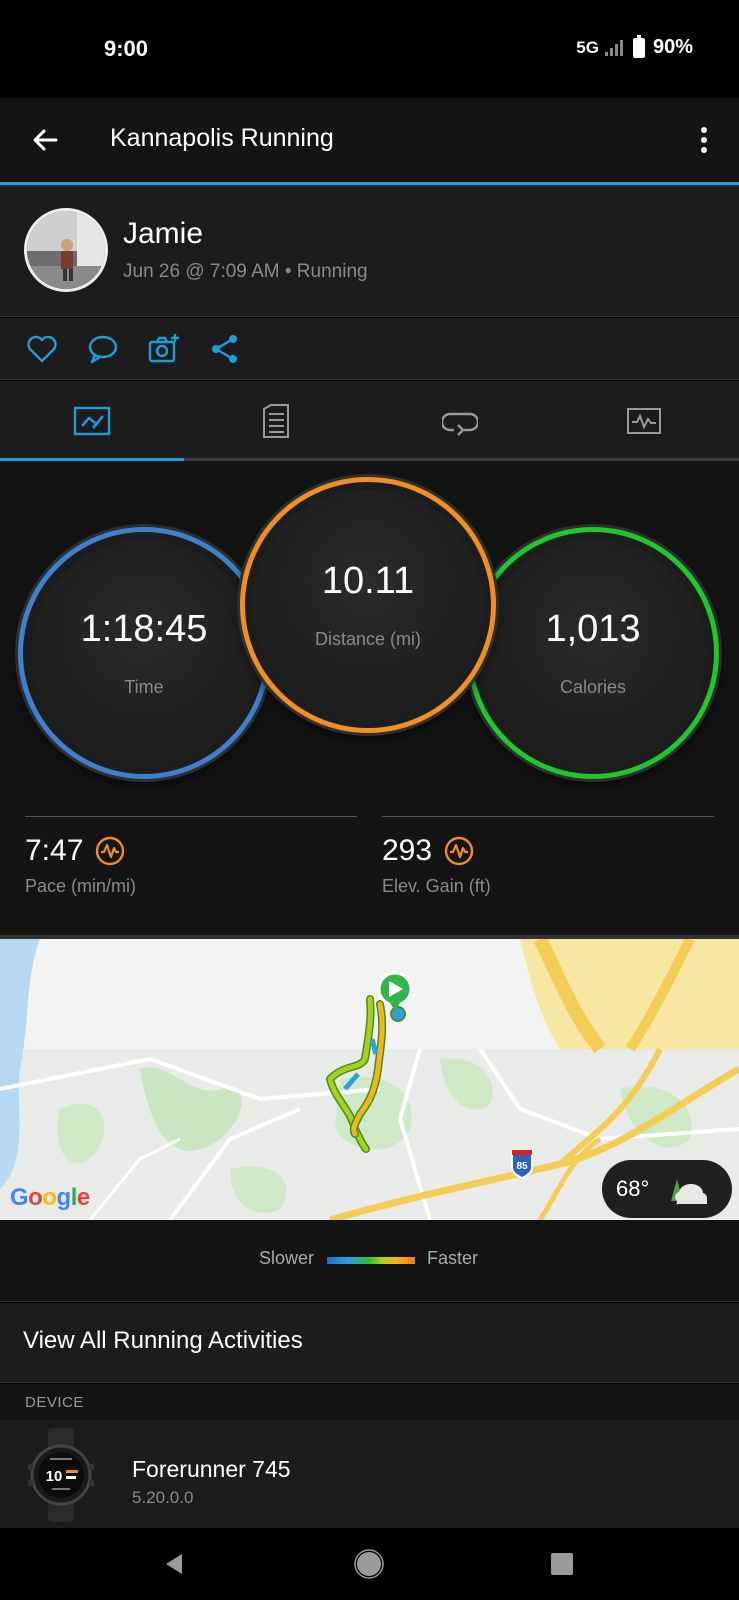 The image size is (739, 1600). Describe the element at coordinates (225, 349) in the screenshot. I see `share-icon` at that location.